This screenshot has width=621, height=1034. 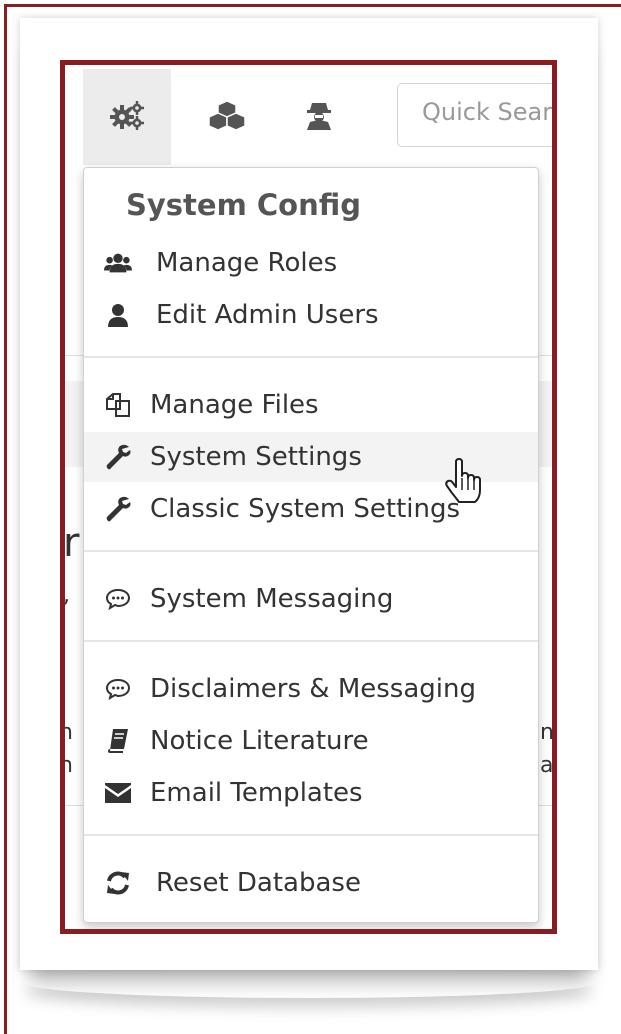 What do you see at coordinates (305, 509) in the screenshot?
I see `menu-item-label: Classic System Settings` at bounding box center [305, 509].